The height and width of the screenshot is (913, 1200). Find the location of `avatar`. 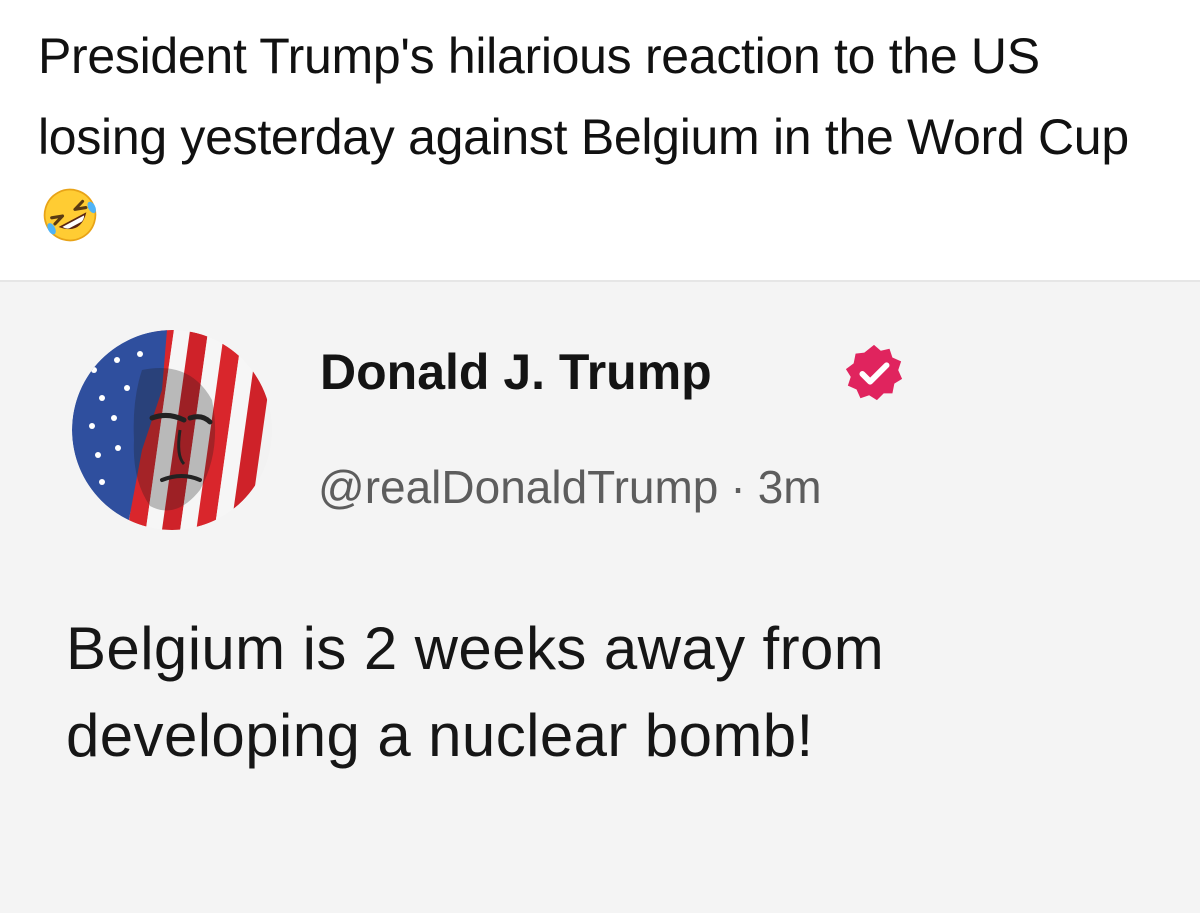

avatar is located at coordinates (172, 430).